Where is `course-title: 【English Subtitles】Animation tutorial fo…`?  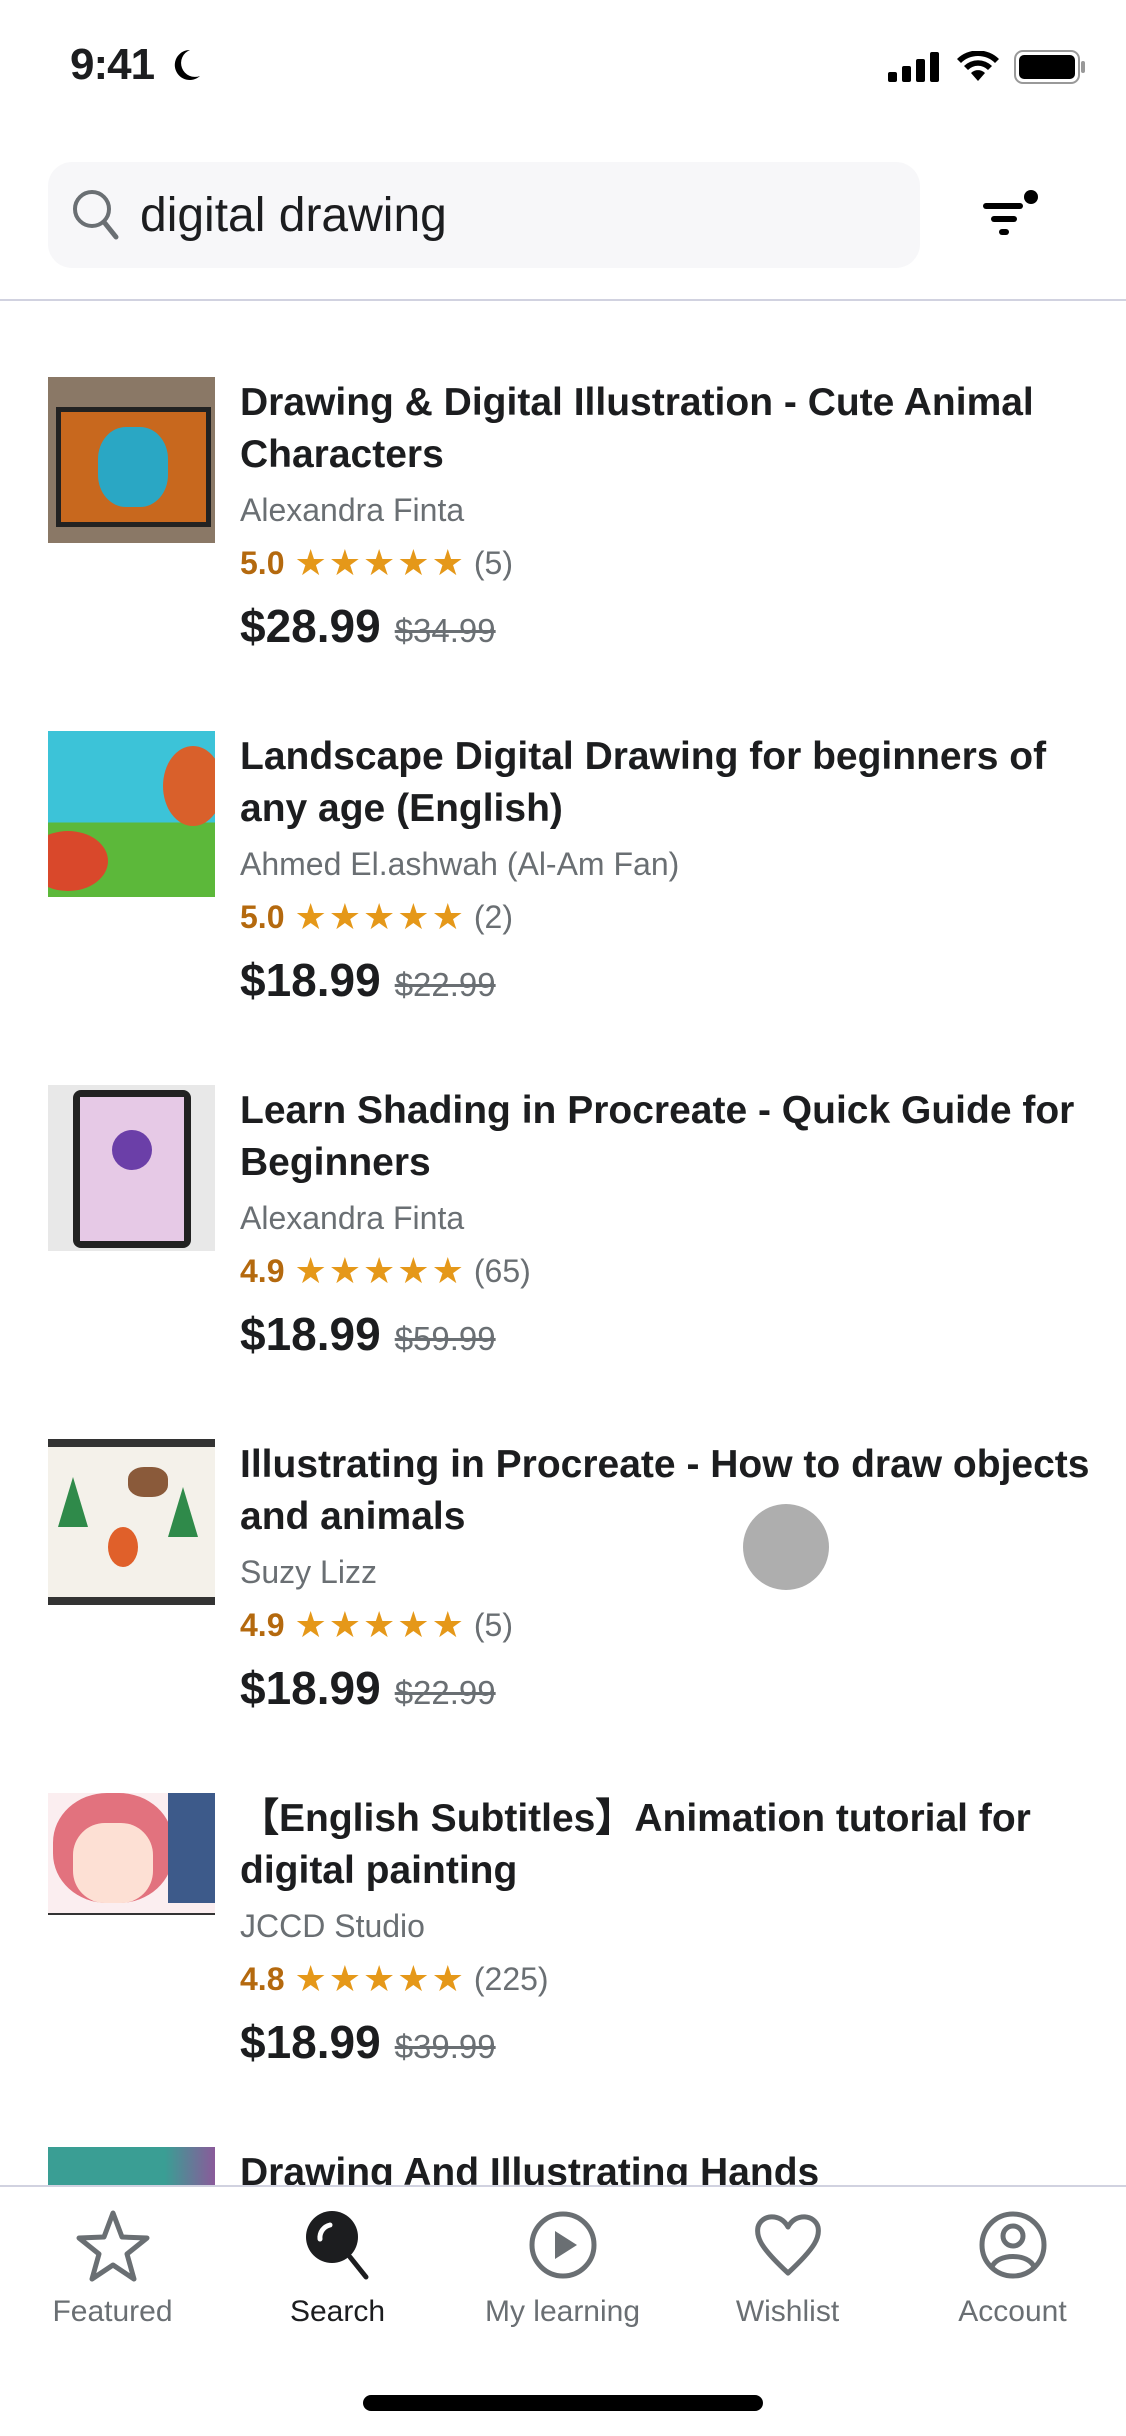
course-title: 【English Subtitles】Animation tutorial fo… is located at coordinates (665, 1845).